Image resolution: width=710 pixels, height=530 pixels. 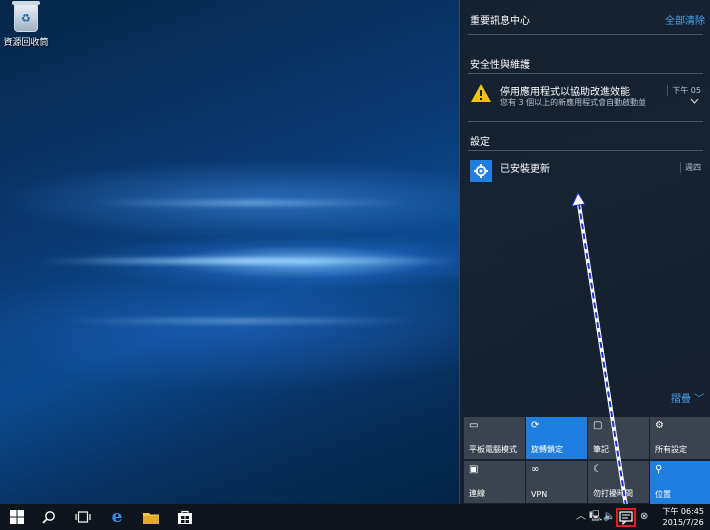 I want to click on folder-icon, so click(x=151, y=518).